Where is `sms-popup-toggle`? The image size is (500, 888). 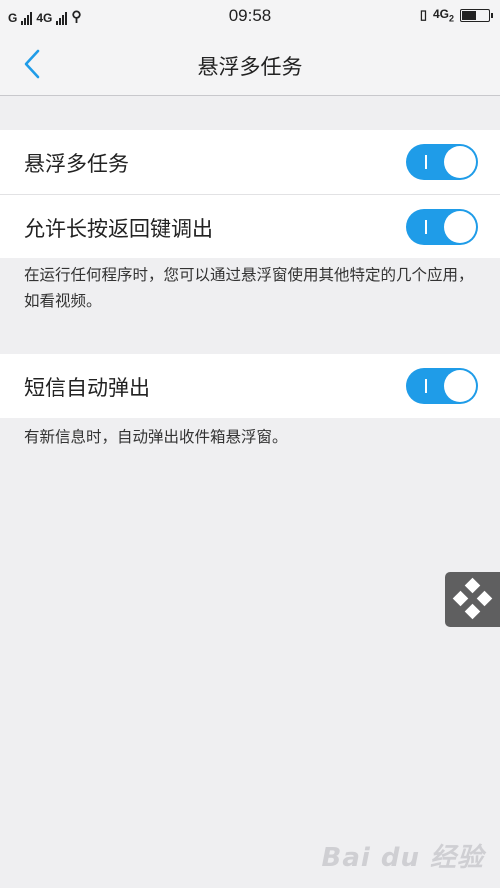 sms-popup-toggle is located at coordinates (442, 386).